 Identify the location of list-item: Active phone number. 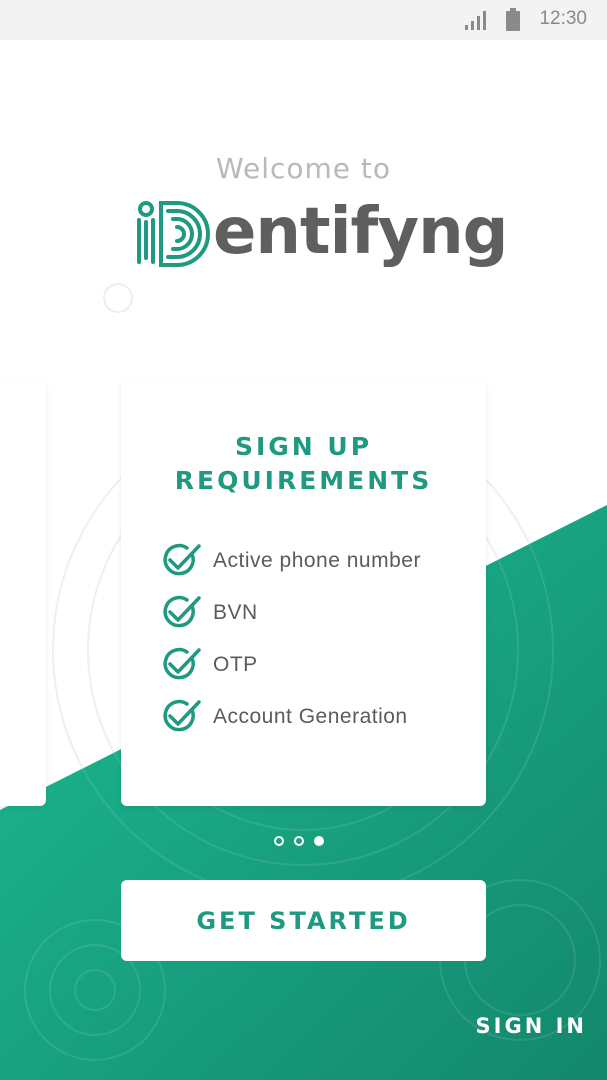
(291, 561).